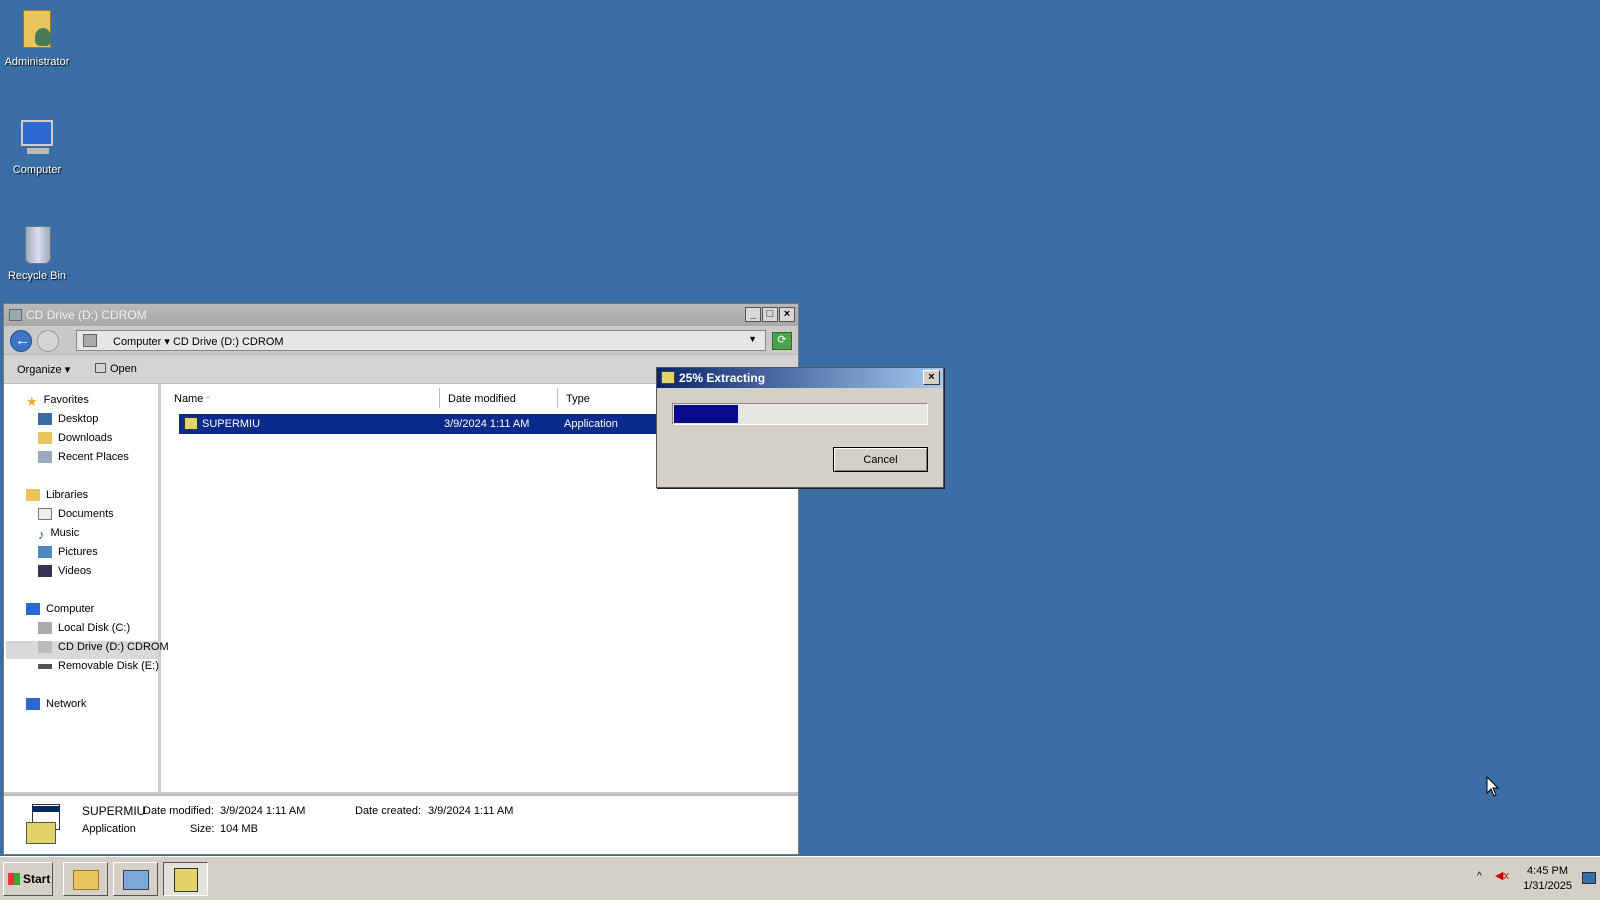 This screenshot has height=900, width=1600. I want to click on nav-label: Recent Places, so click(93, 457).